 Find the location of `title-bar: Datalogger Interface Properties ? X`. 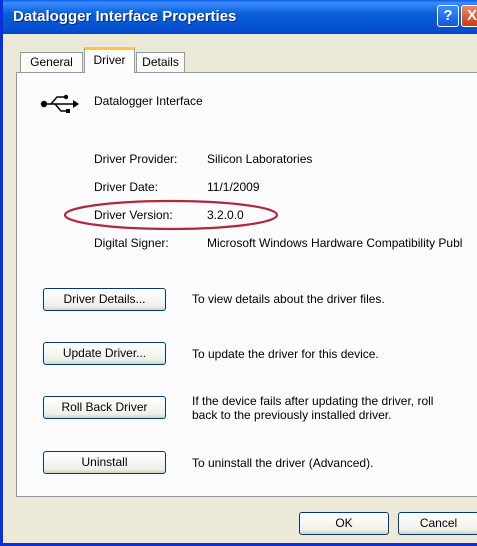

title-bar: Datalogger Interface Properties ? X is located at coordinates (240, 17).